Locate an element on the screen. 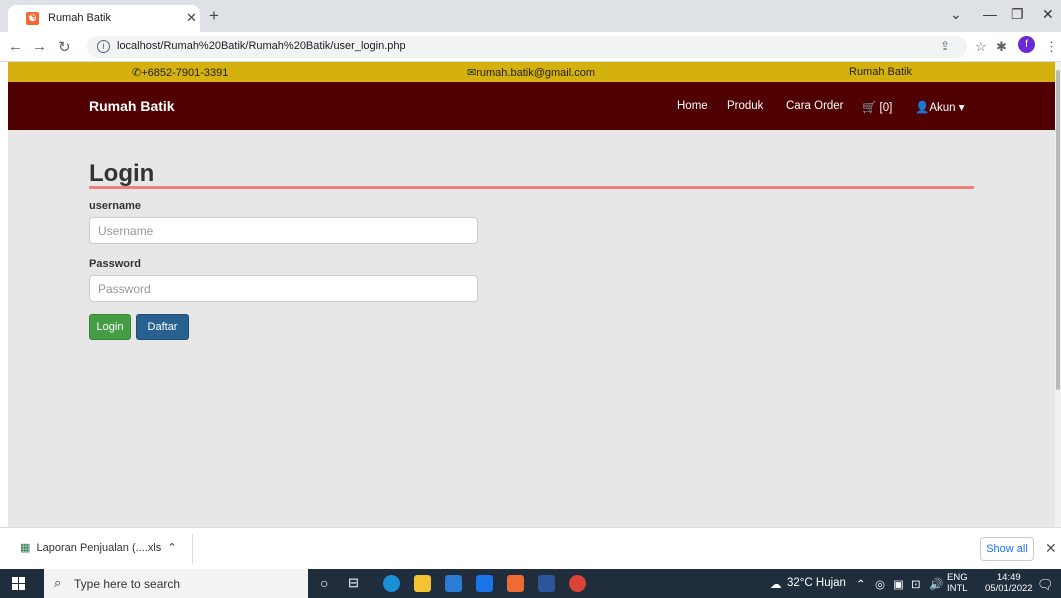 This screenshot has width=1061, height=598. site-info-icon: i is located at coordinates (103, 46).